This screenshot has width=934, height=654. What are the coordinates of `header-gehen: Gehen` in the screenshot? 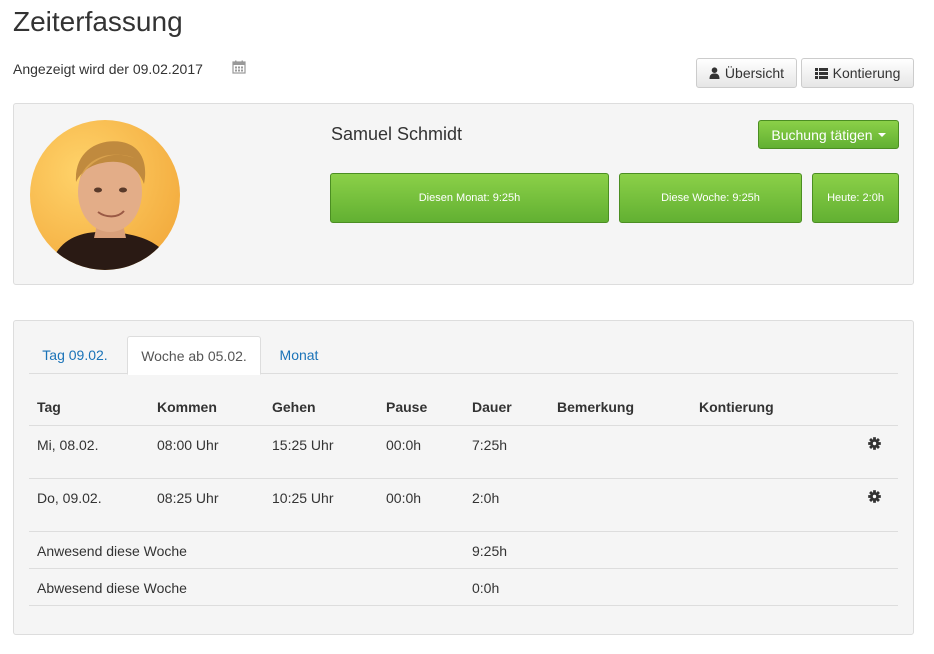 It's located at (294, 407).